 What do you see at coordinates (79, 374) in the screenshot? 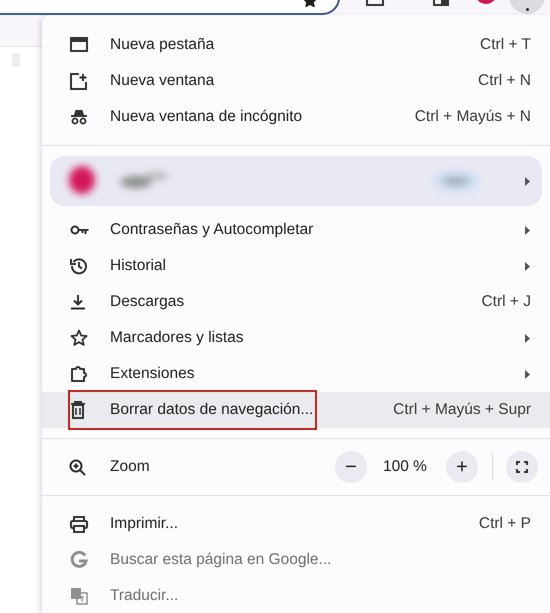
I see `puzzle-icon` at bounding box center [79, 374].